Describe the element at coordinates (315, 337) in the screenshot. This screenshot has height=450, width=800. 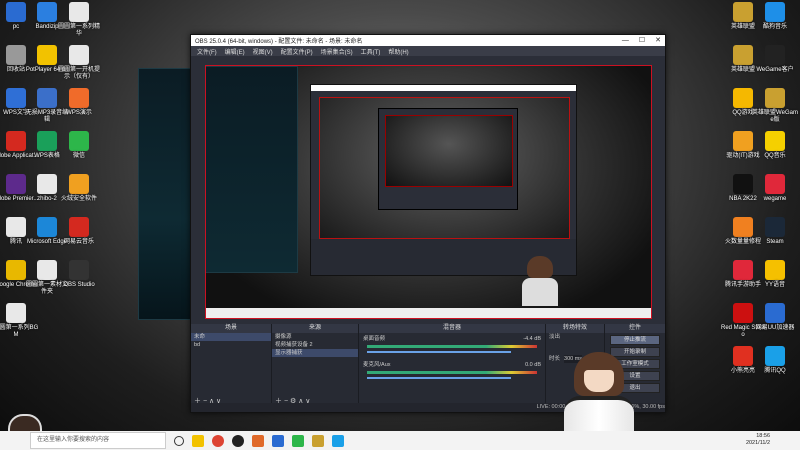
I see `source-item: 摄像源` at that location.